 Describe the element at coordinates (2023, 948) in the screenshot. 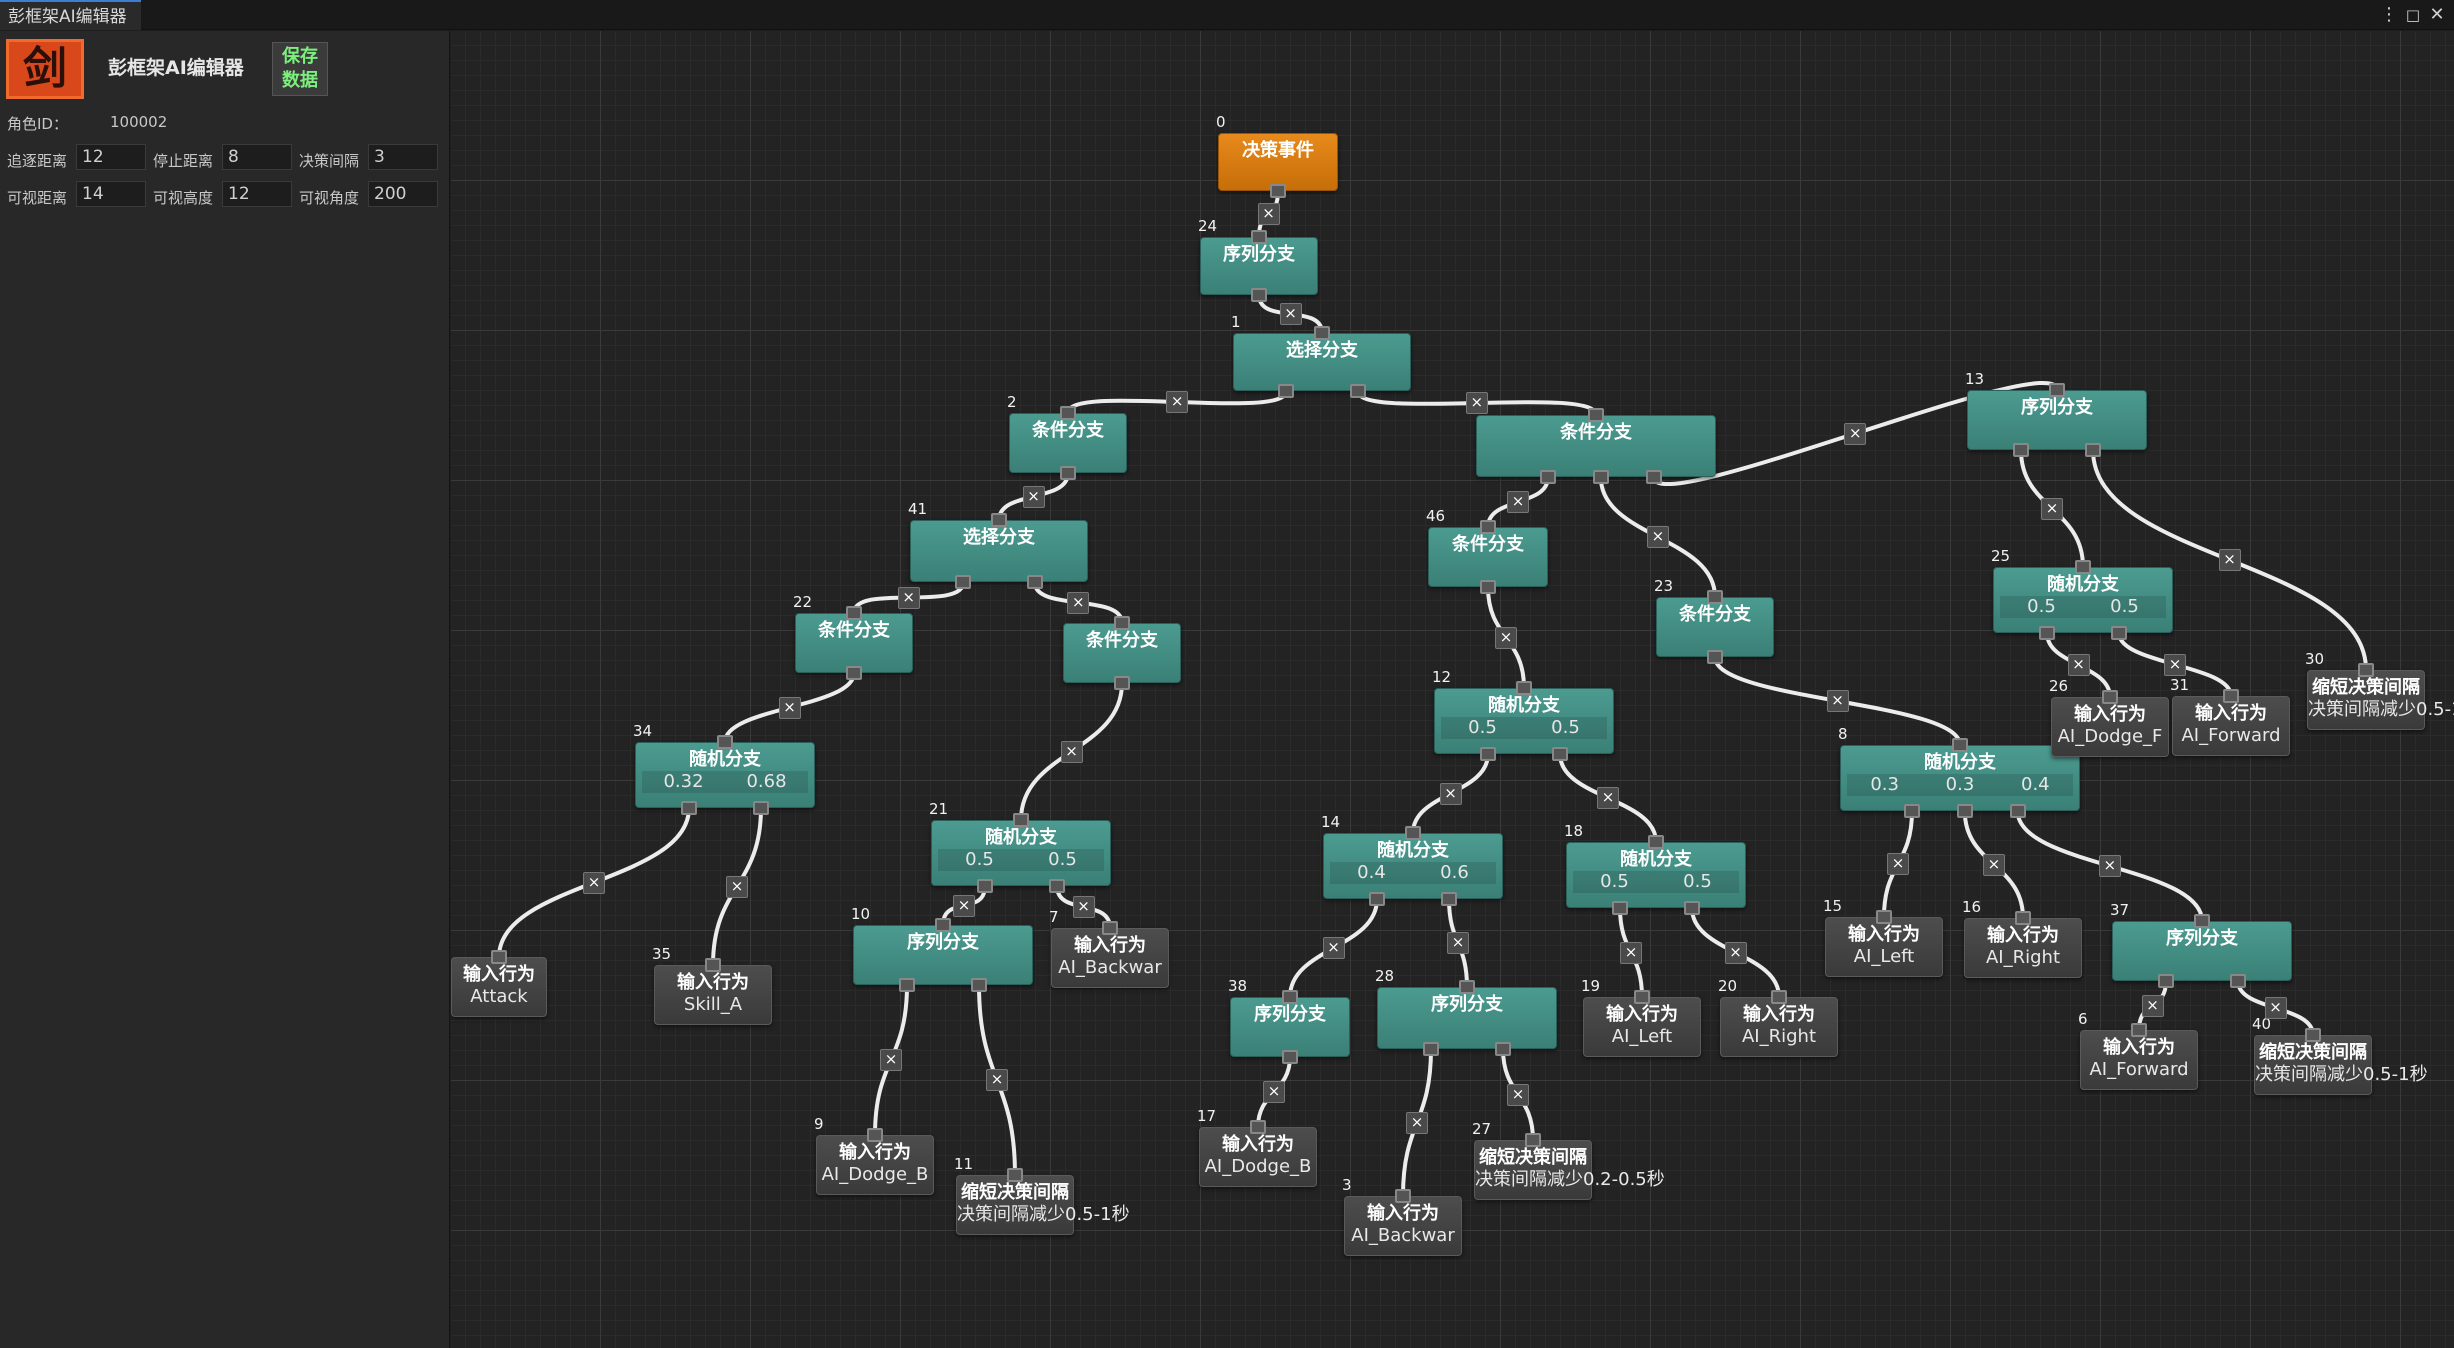

I see `node-16: 输入行为 AI_Right` at that location.